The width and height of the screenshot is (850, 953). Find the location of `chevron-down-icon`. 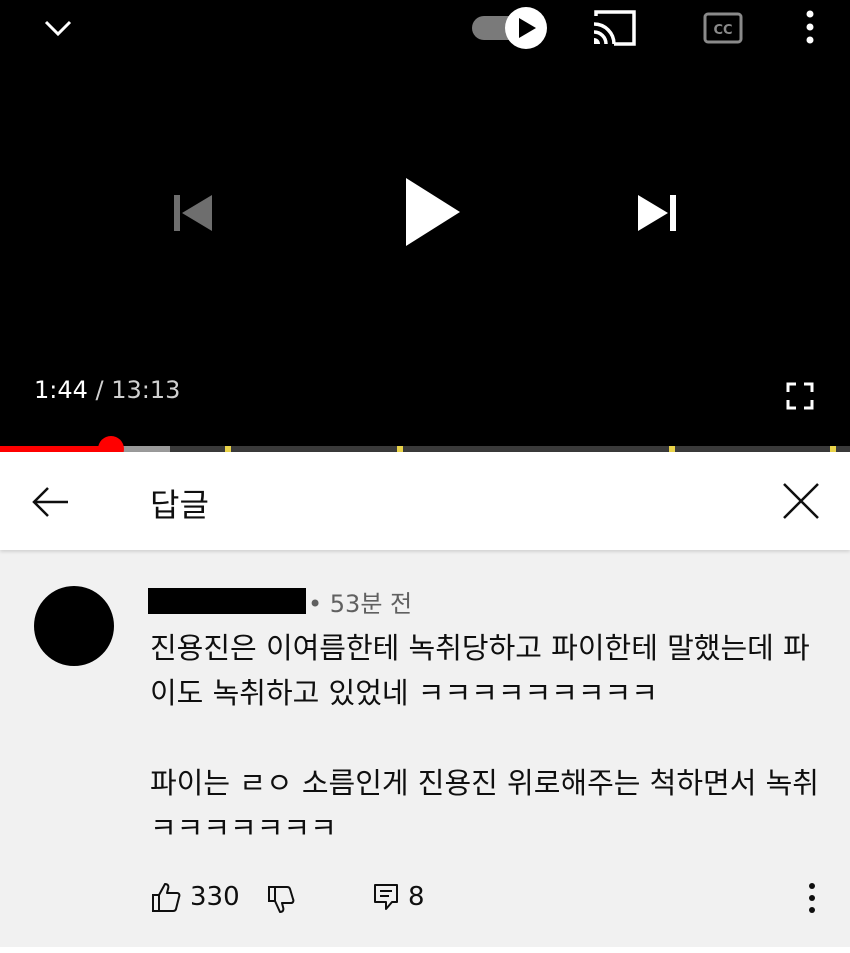

chevron-down-icon is located at coordinates (58, 28).